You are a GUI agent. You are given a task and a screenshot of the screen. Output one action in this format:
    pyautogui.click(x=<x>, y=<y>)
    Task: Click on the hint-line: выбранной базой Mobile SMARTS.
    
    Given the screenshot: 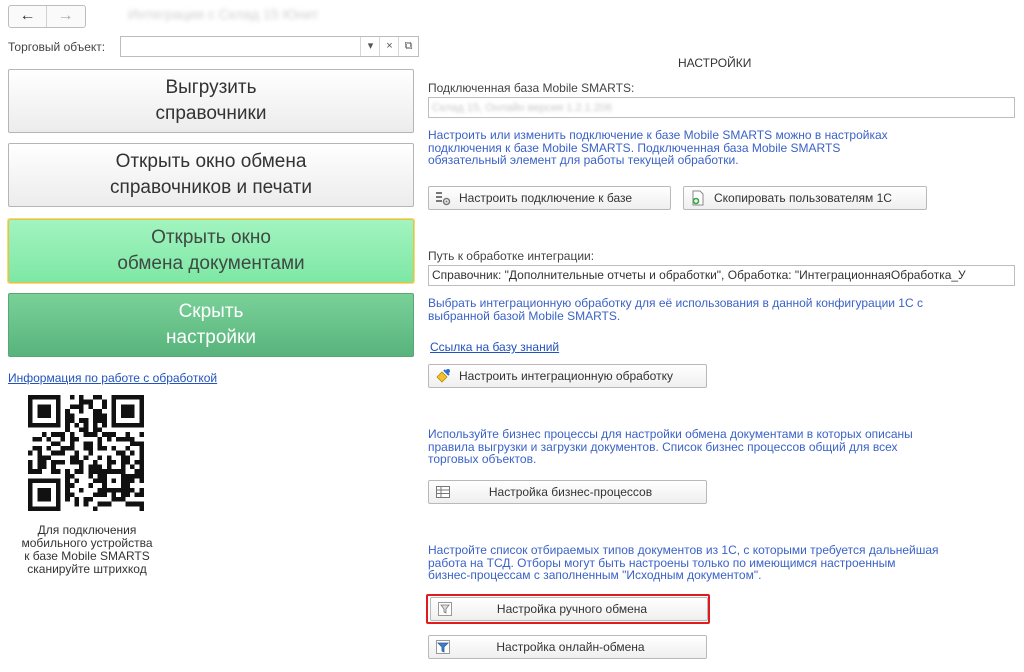 What is the action you would take?
    pyautogui.click(x=524, y=315)
    